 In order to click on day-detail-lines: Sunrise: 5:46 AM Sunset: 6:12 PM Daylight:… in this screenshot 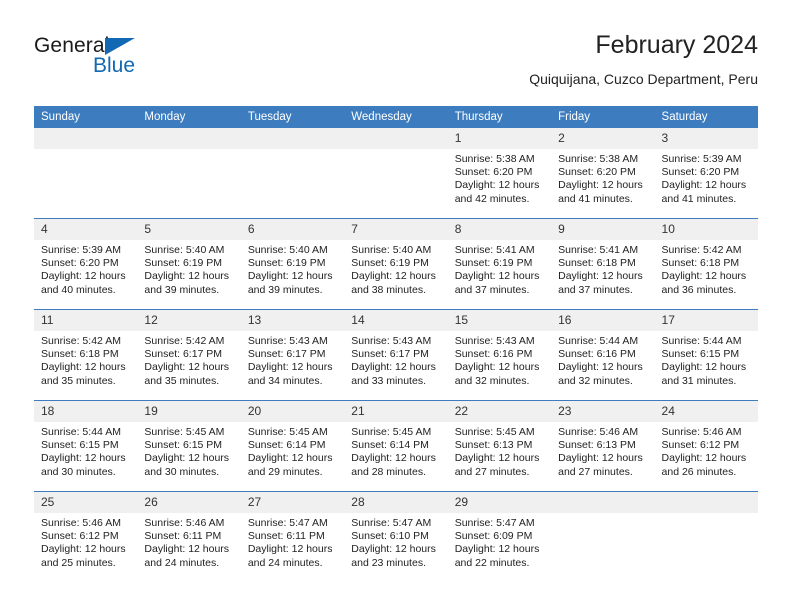, I will do `click(706, 450)`.